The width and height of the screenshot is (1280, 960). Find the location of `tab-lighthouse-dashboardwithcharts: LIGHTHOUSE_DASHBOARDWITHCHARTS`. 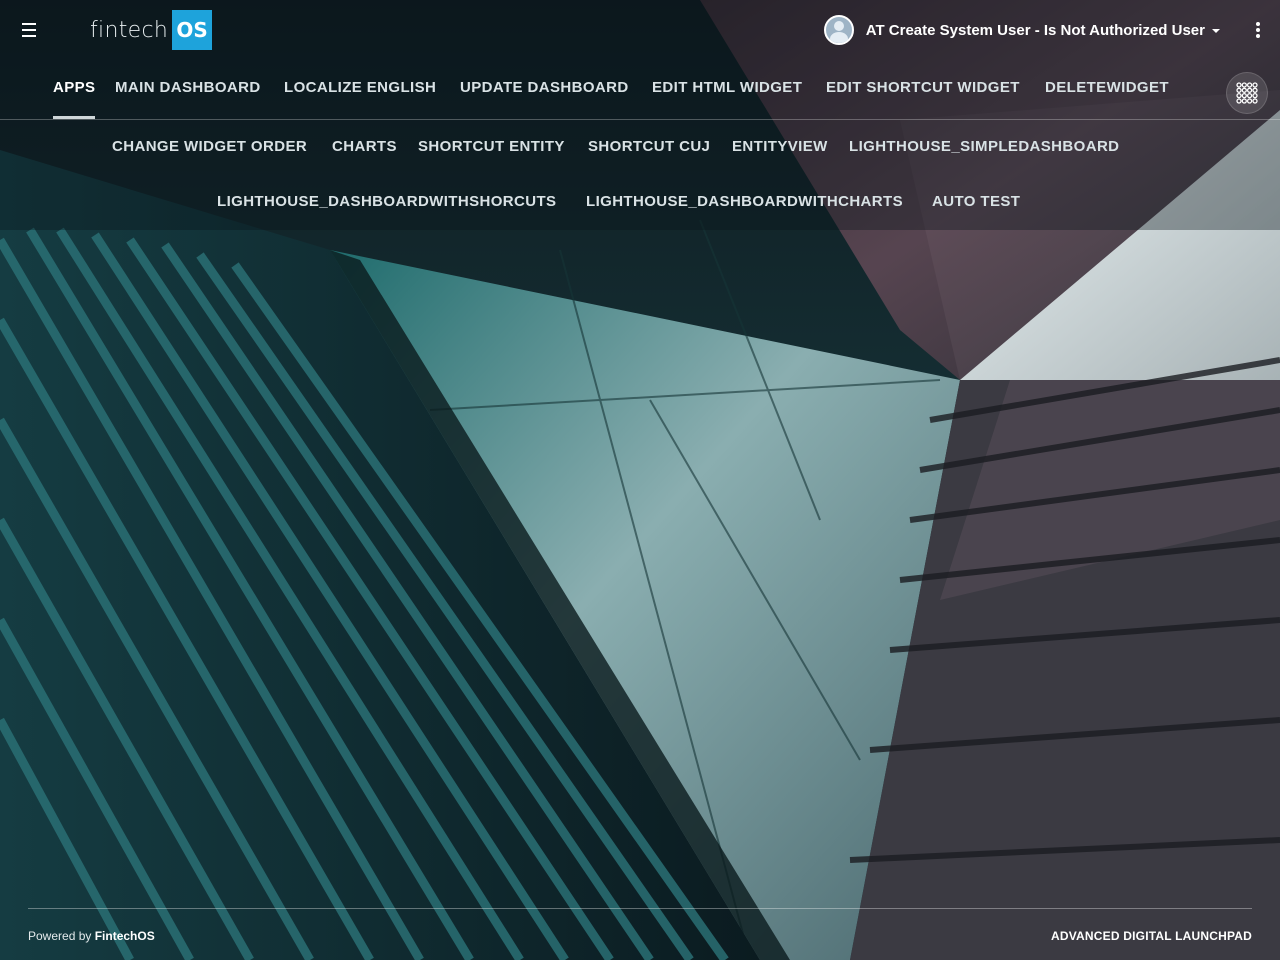

tab-lighthouse-dashboardwithcharts: LIGHTHOUSE_DASHBOARDWITHCHARTS is located at coordinates (744, 203).